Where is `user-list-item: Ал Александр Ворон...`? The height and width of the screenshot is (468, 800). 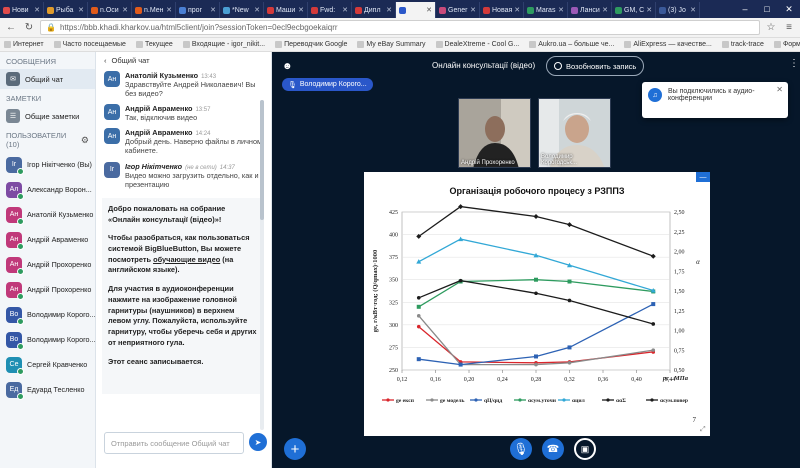 user-list-item: Ал Александр Ворон... is located at coordinates (47, 189).